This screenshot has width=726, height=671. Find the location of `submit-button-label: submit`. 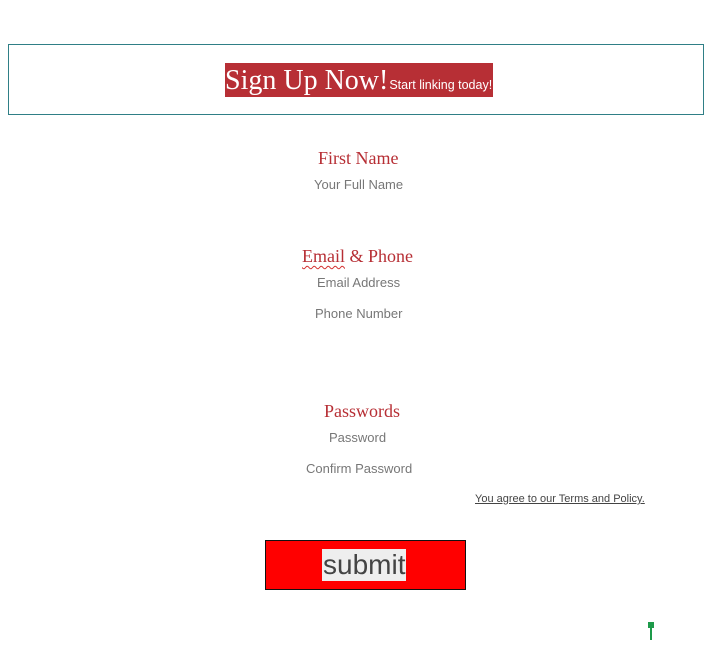

submit-button-label: submit is located at coordinates (364, 565).